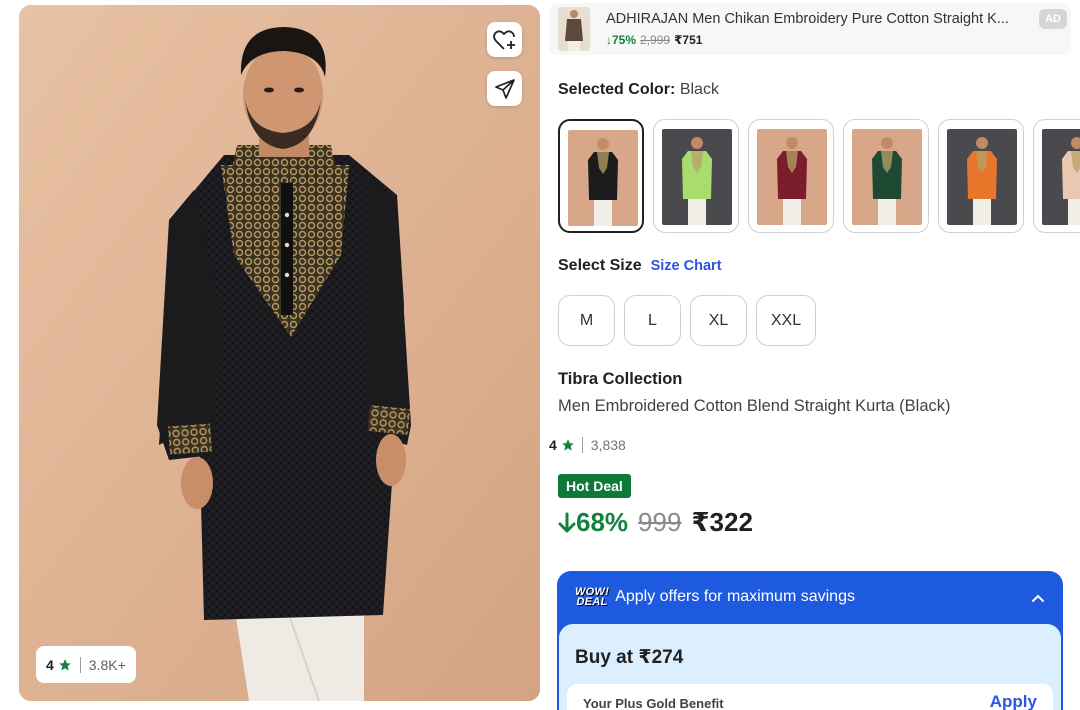 This screenshot has width=1080, height=710. Describe the element at coordinates (1013, 701) in the screenshot. I see `apply-button: Apply` at that location.